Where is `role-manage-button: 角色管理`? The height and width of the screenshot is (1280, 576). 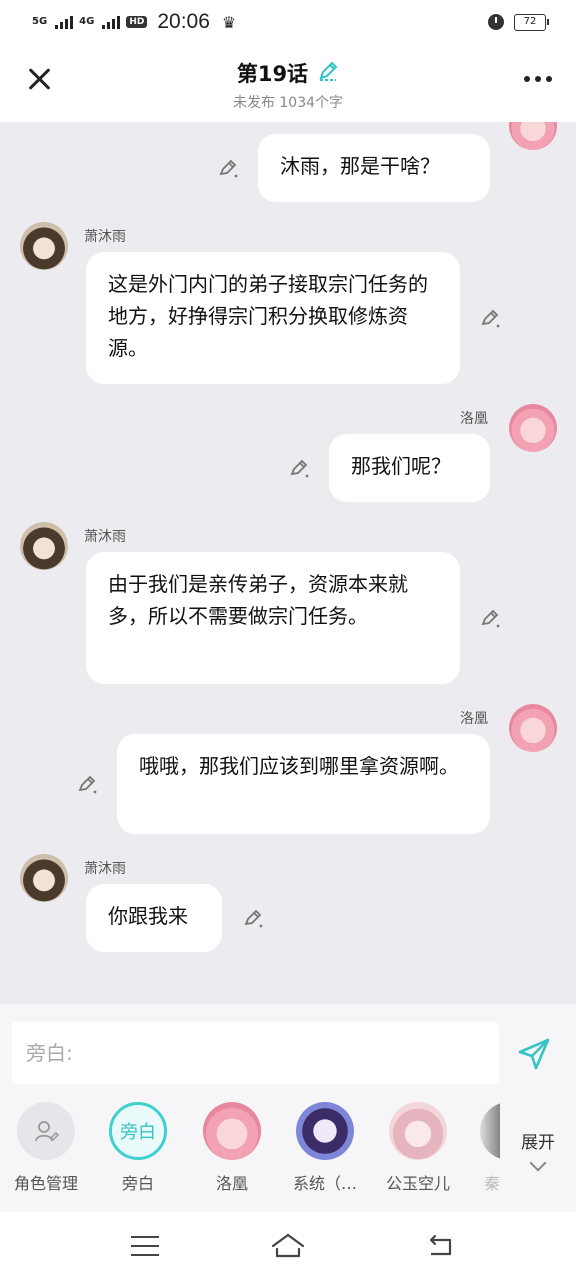
role-manage-button: 角色管理 is located at coordinates (46, 1148).